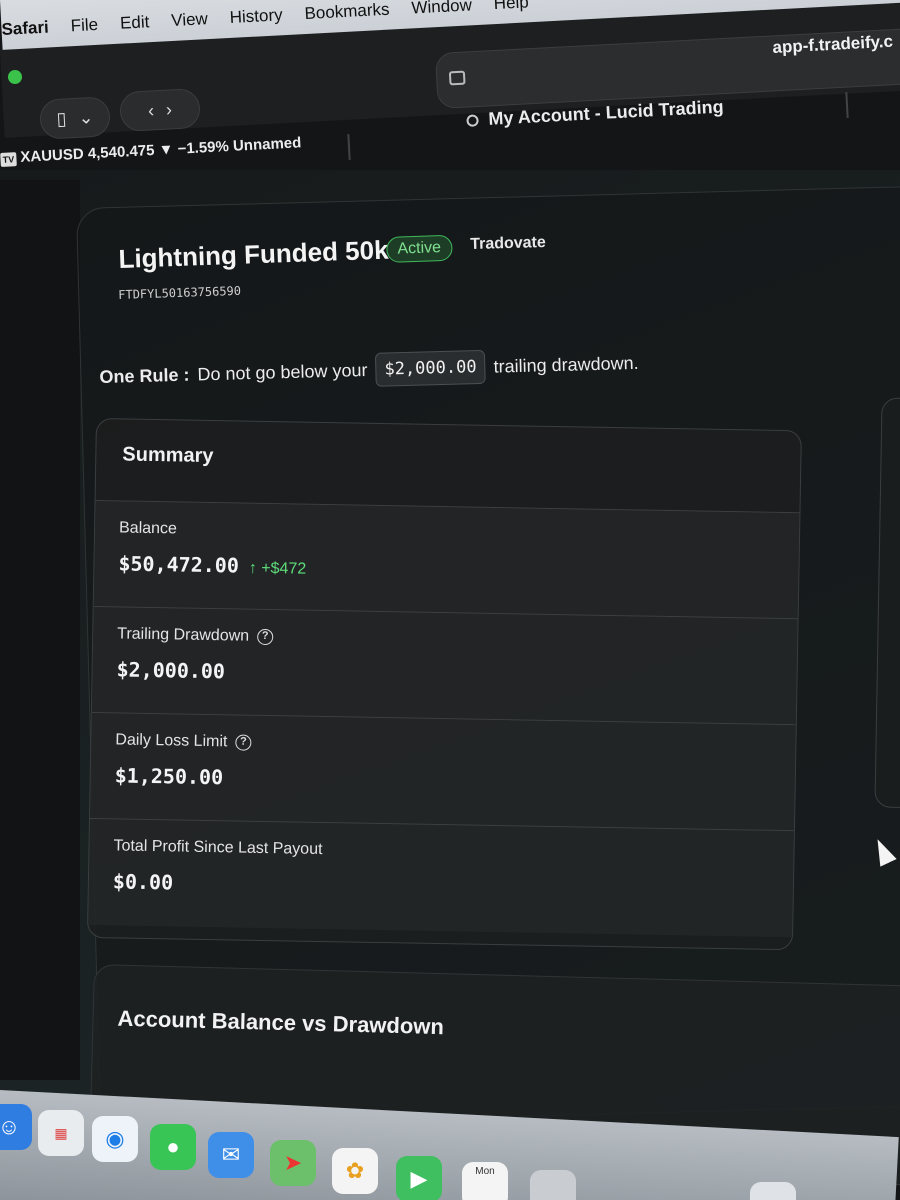 This screenshot has width=900, height=1200. I want to click on balance-label: Balance, so click(148, 528).